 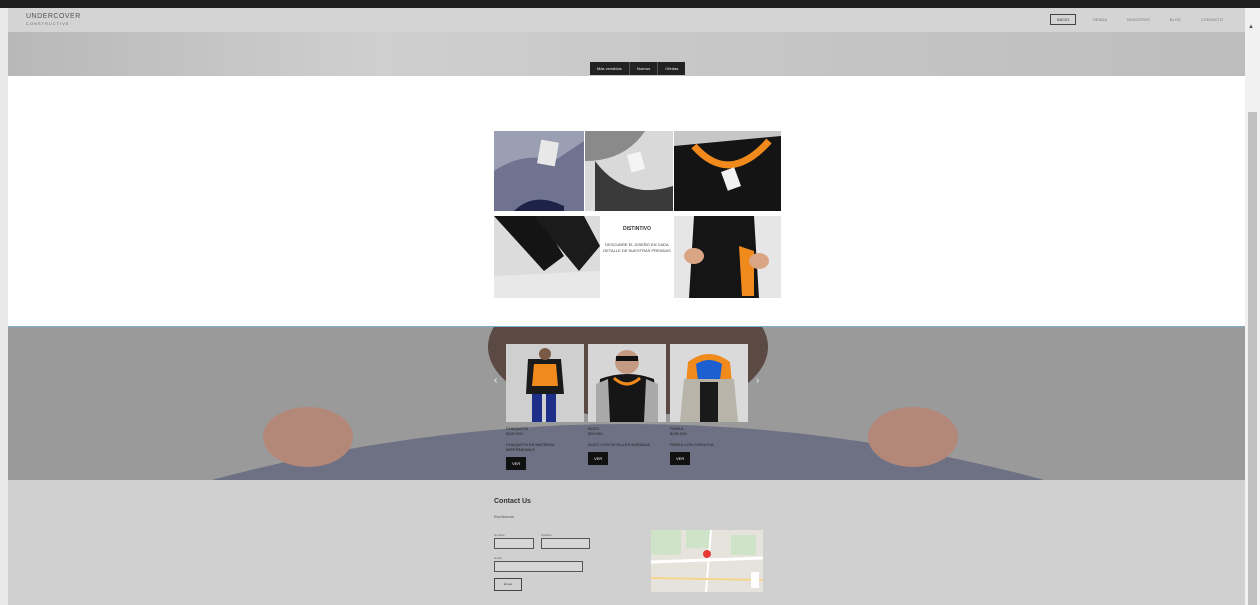 I want to click on scroll-up-icon: ▲, so click(x=1251, y=27).